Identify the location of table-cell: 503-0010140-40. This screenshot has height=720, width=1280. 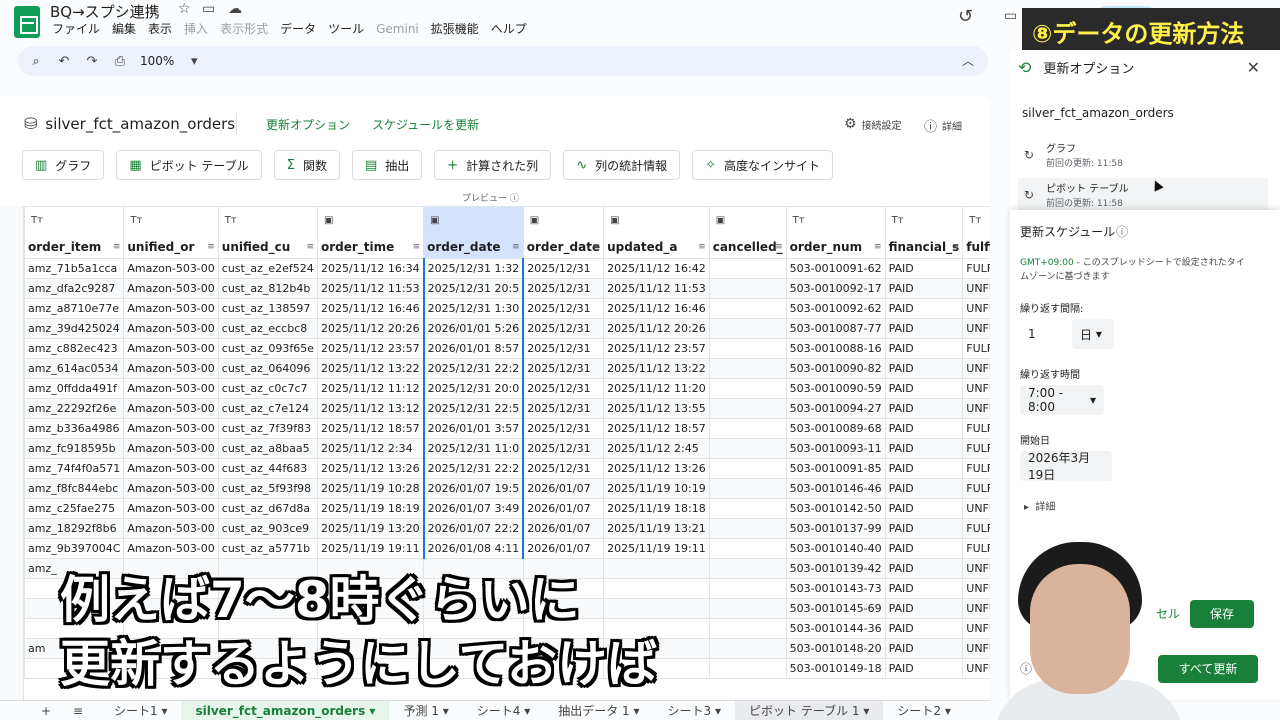
(835, 548).